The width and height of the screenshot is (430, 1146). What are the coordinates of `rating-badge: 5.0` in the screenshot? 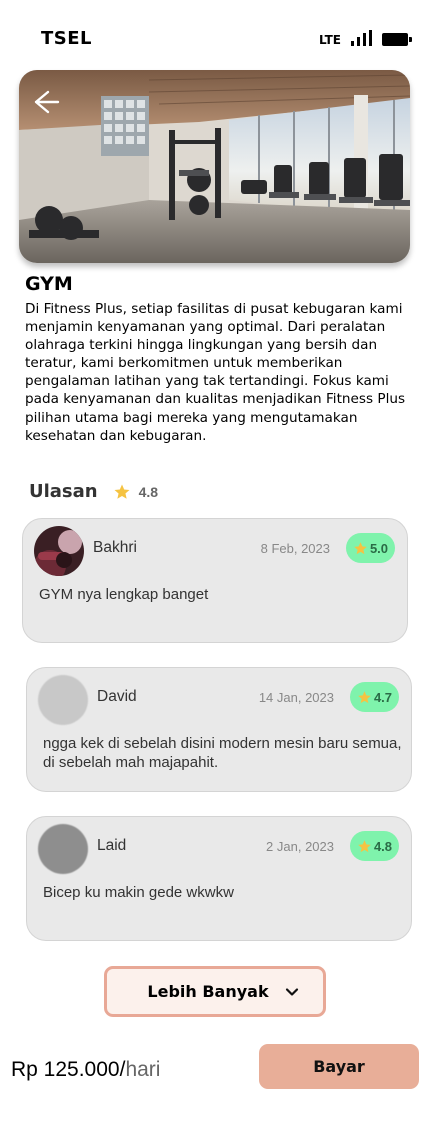 It's located at (370, 548).